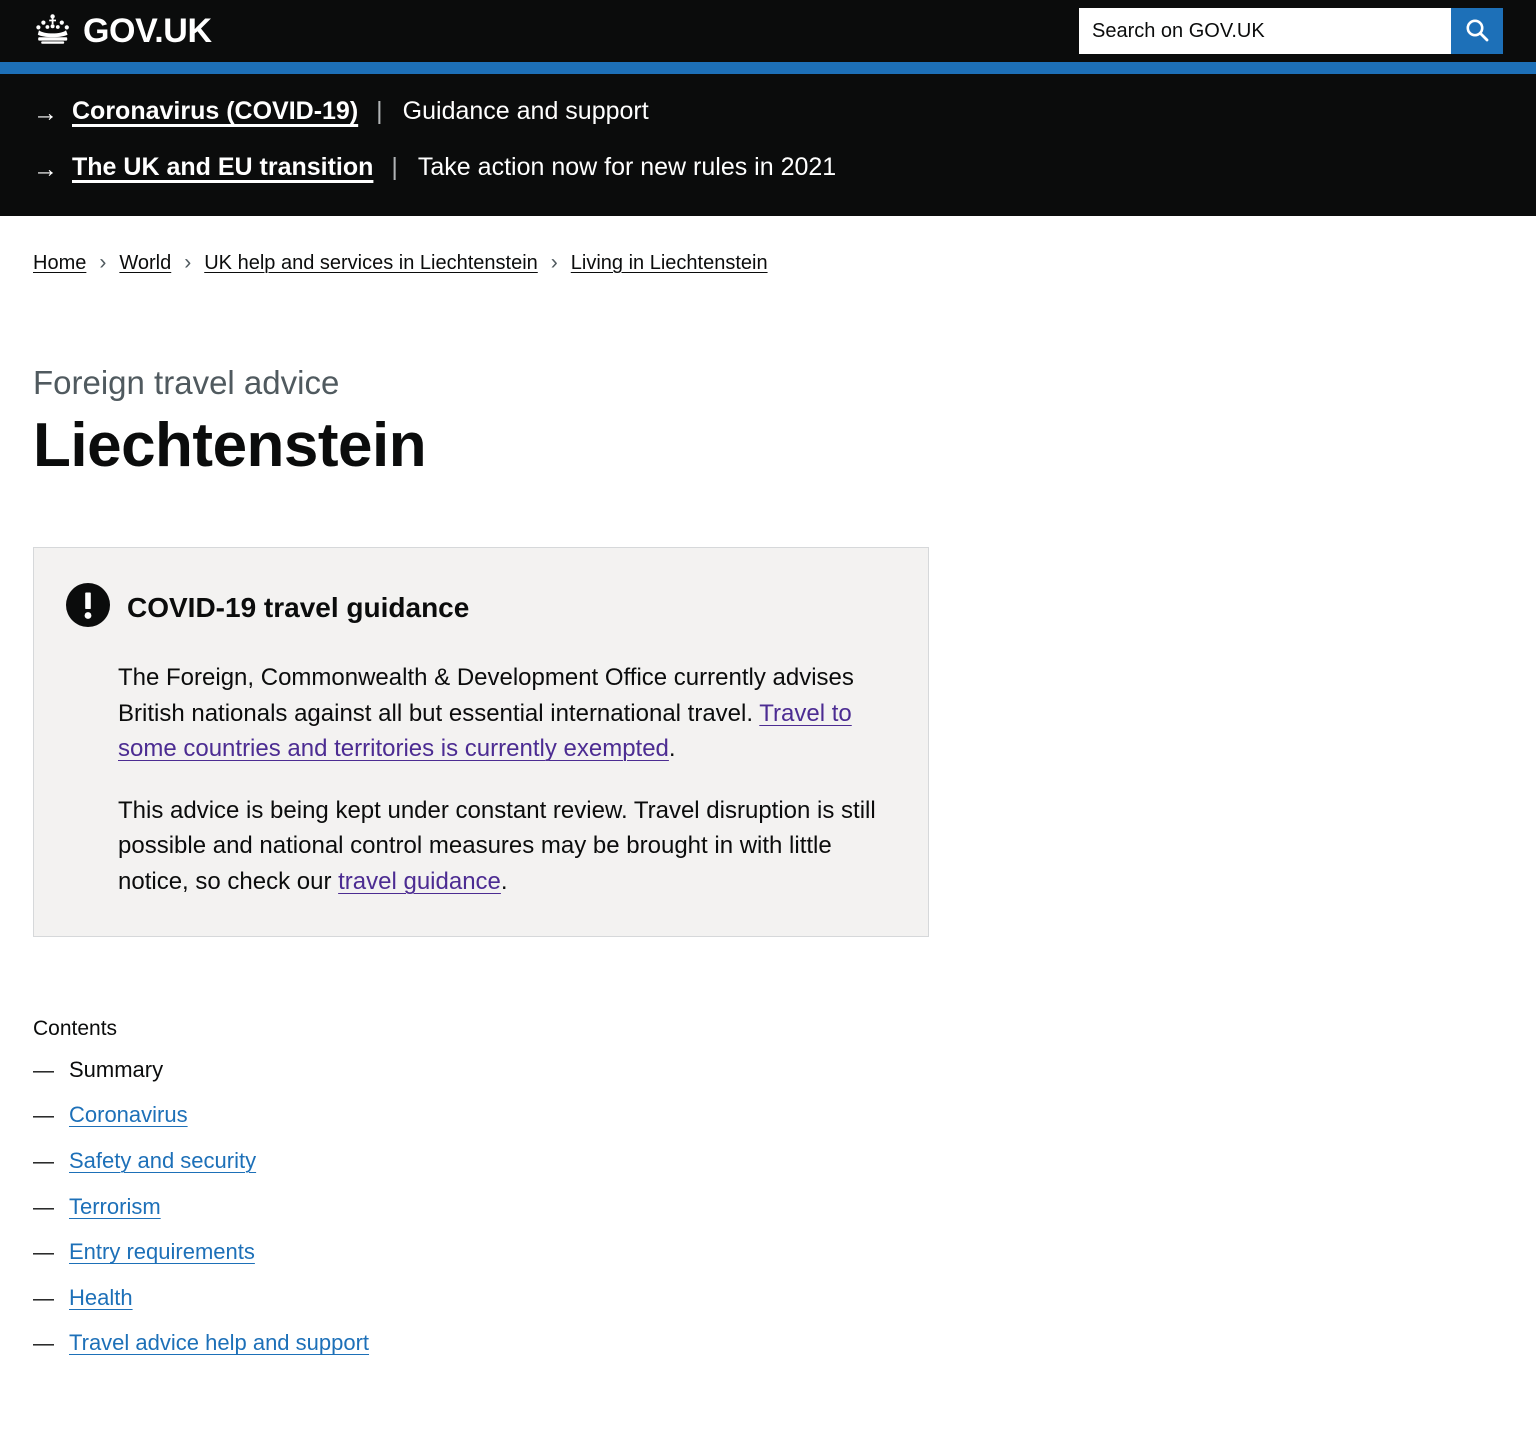 Image resolution: width=1536 pixels, height=1444 pixels. I want to click on search-button, so click(1477, 31).